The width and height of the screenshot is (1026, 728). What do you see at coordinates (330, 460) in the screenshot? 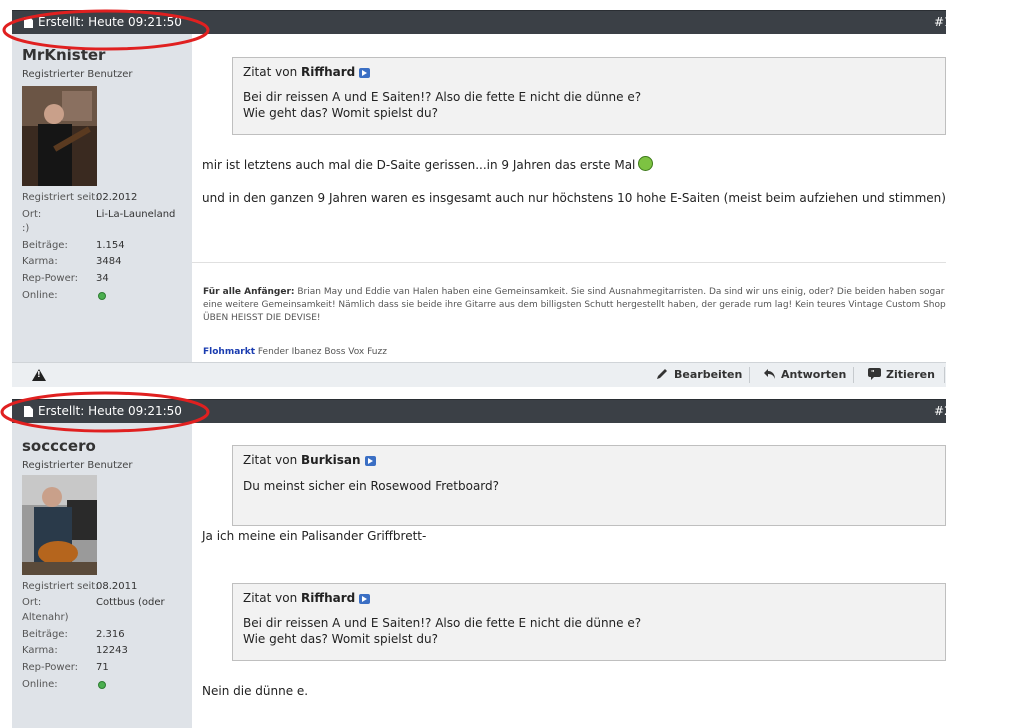
I see `quote-author: Burkisan` at bounding box center [330, 460].